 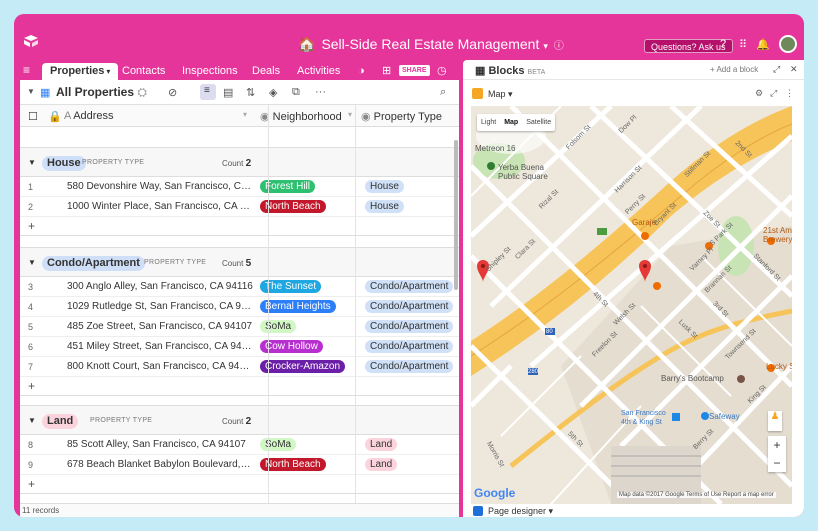 I want to click on fullscreen-icon: ⤢, so click(x=773, y=93).